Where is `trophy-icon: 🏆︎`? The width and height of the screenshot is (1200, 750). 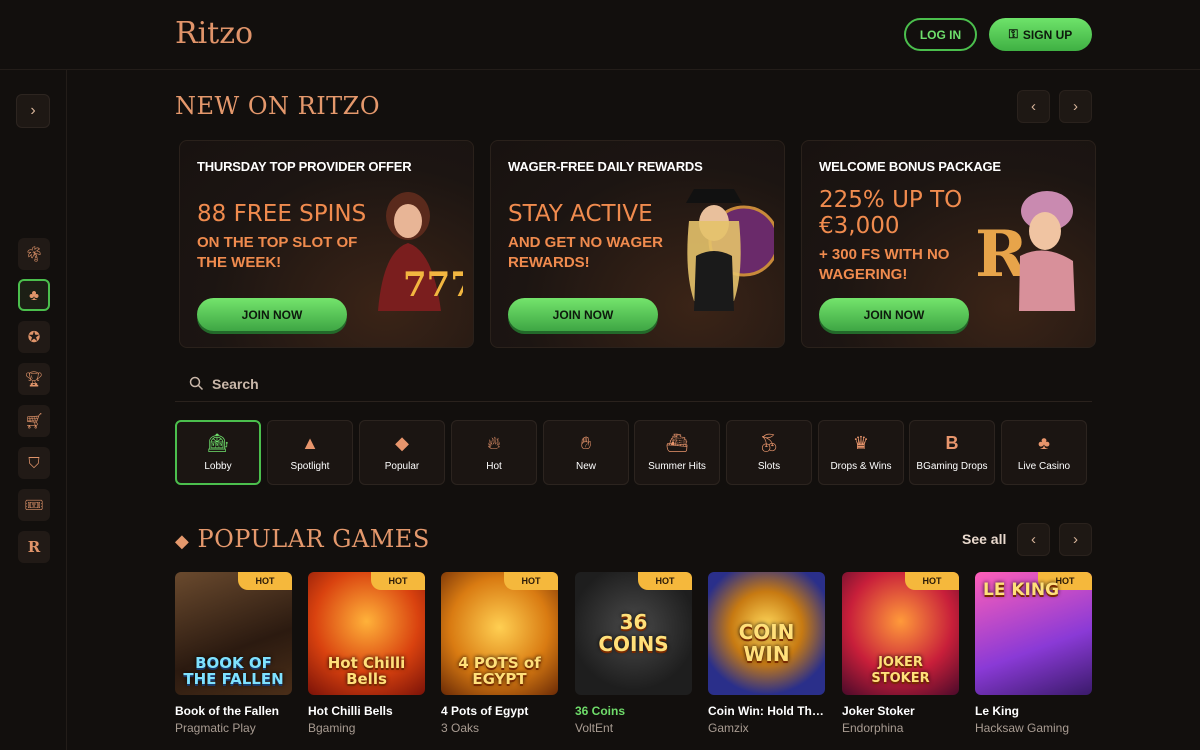
trophy-icon: 🏆︎ is located at coordinates (34, 379).